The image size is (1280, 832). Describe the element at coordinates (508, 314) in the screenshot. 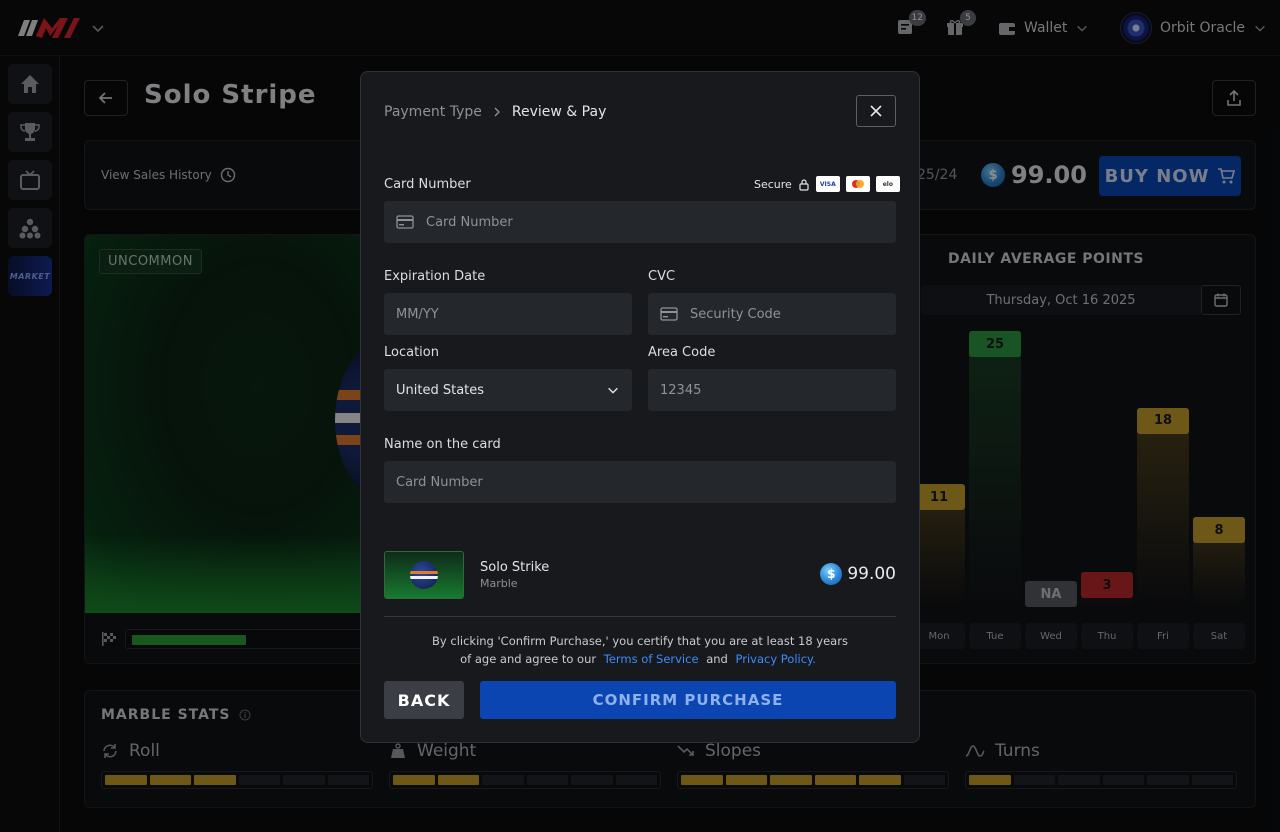

I see `expiration-input: MM/YY` at that location.